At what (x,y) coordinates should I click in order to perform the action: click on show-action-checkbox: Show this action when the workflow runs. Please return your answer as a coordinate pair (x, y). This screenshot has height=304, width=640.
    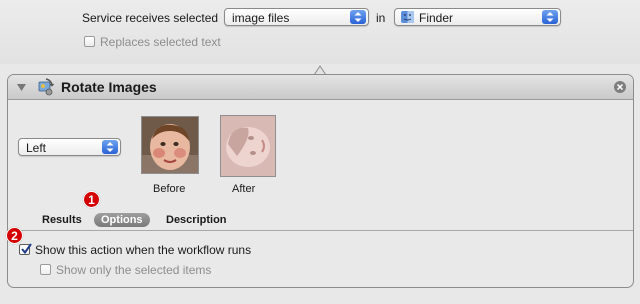
    Looking at the image, I should click on (169, 250).